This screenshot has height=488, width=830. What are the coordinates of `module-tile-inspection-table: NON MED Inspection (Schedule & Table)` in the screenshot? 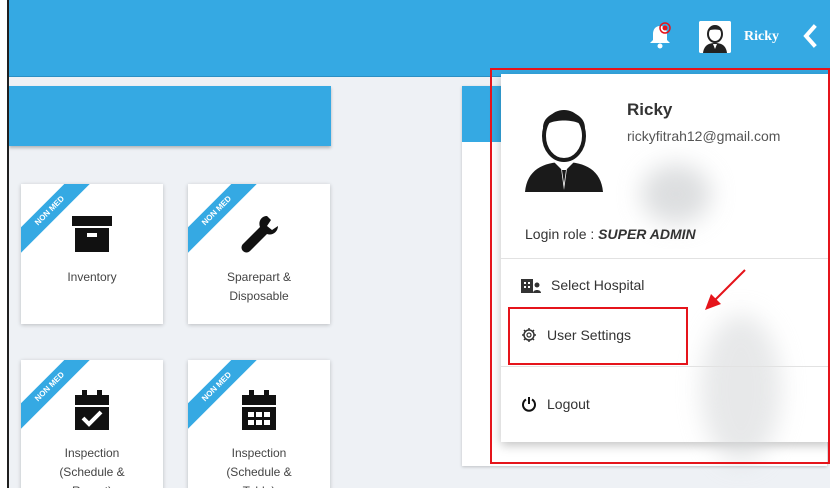 It's located at (259, 424).